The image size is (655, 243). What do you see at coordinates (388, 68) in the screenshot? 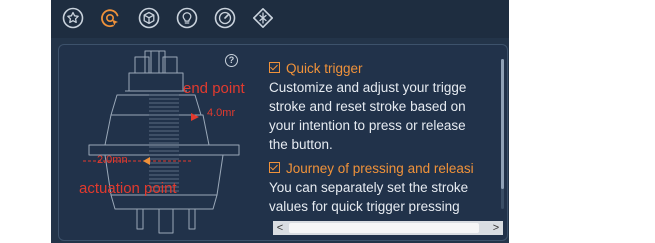
I see `quick-trigger-title: Quick trigger` at bounding box center [388, 68].